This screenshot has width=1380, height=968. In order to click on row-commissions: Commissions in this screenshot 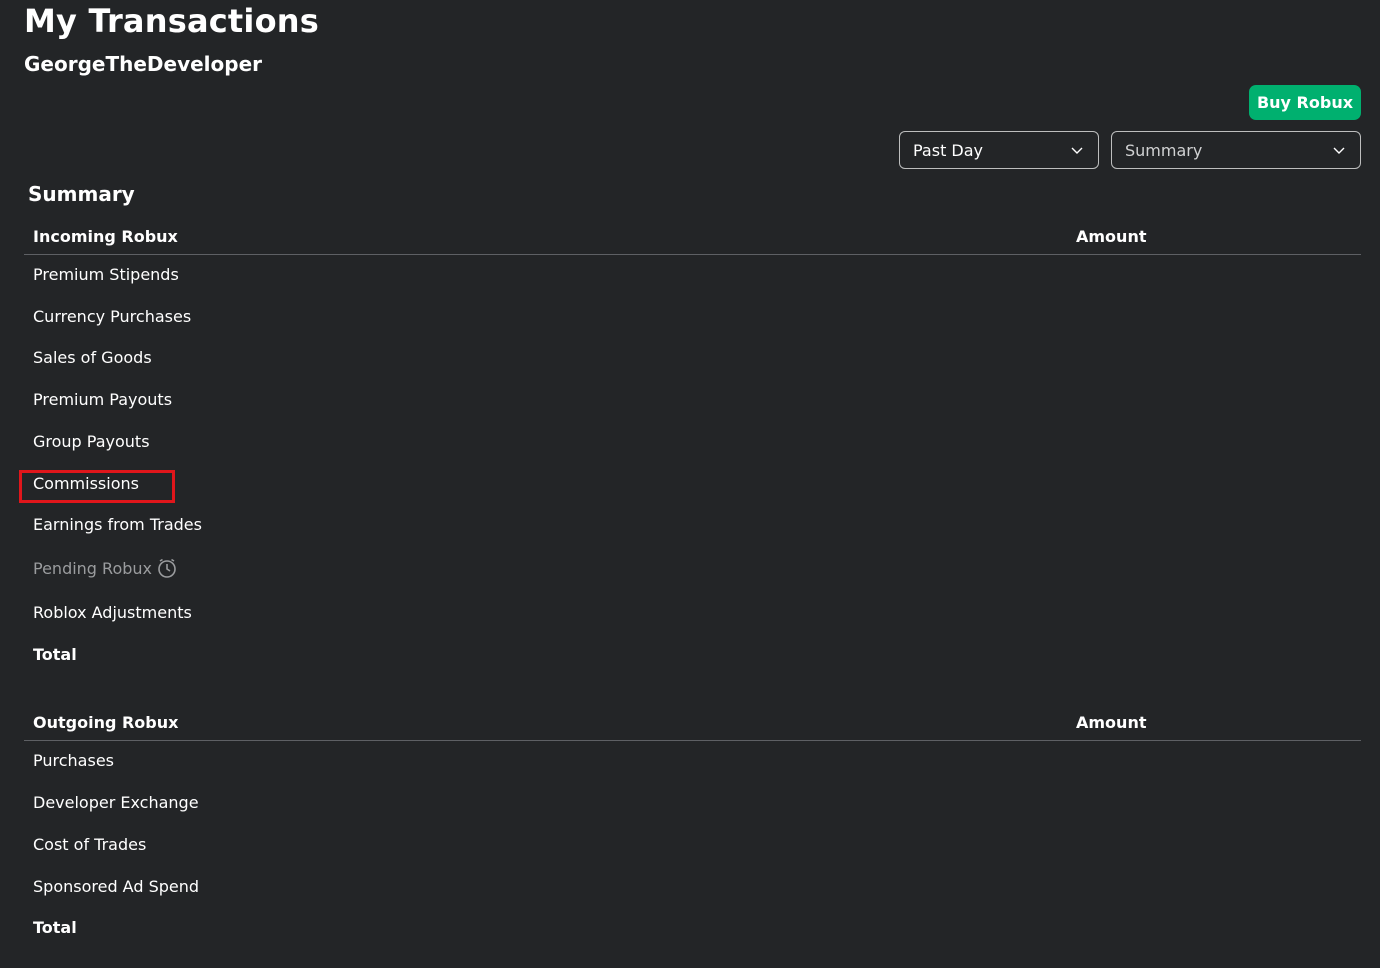, I will do `click(86, 483)`.